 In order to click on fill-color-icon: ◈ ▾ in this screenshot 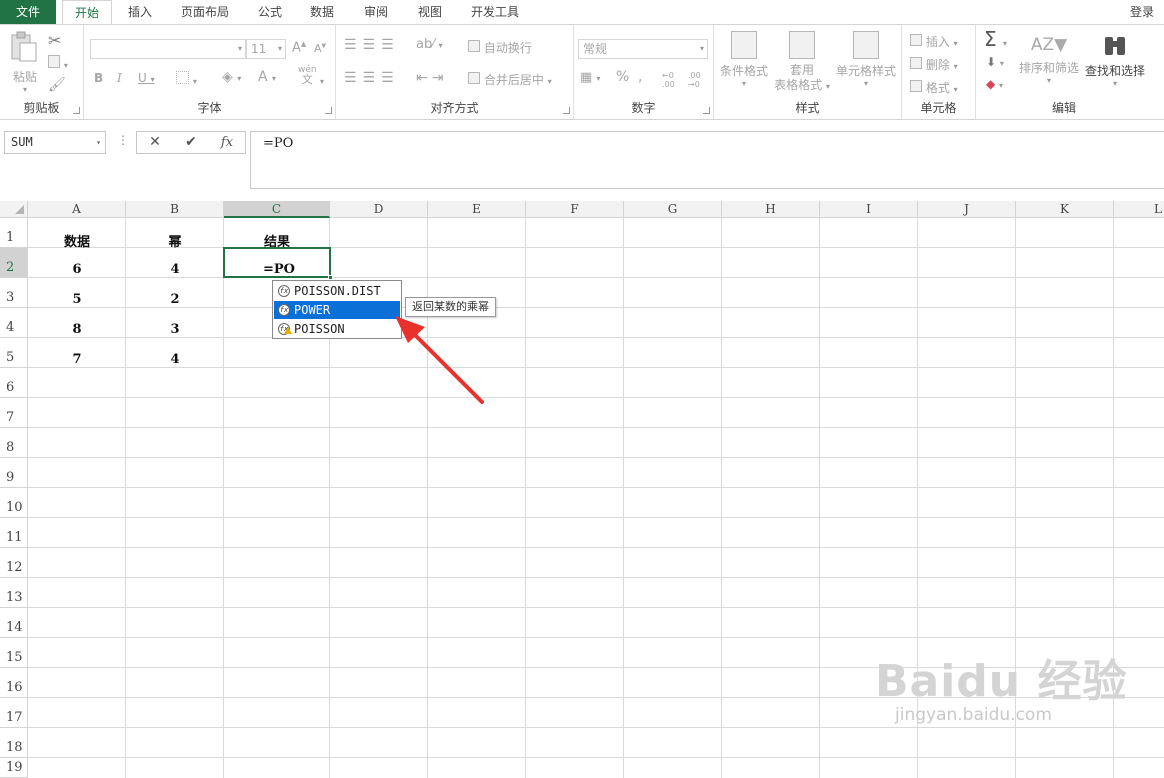, I will do `click(231, 77)`.